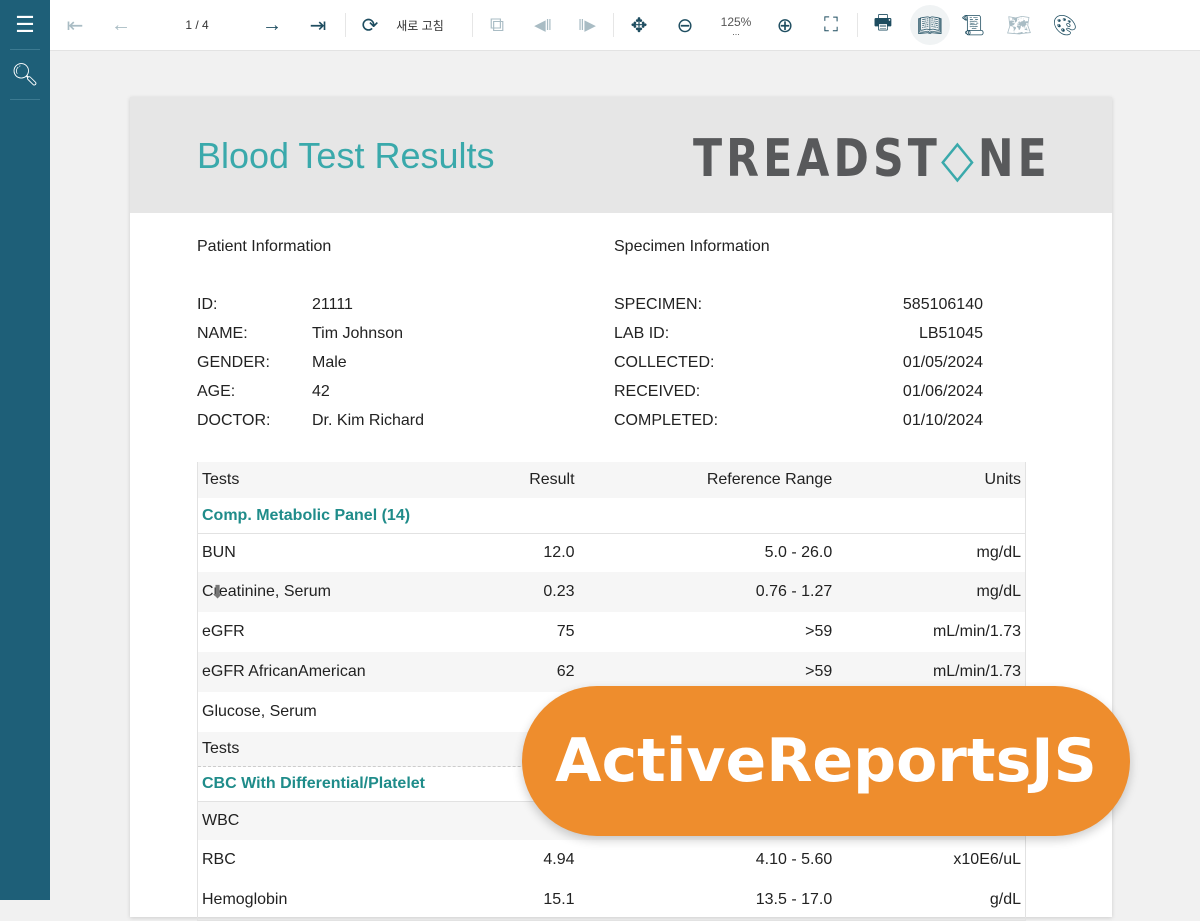 The width and height of the screenshot is (1200, 921). I want to click on repeated-header-tests: Tests, so click(221, 748).